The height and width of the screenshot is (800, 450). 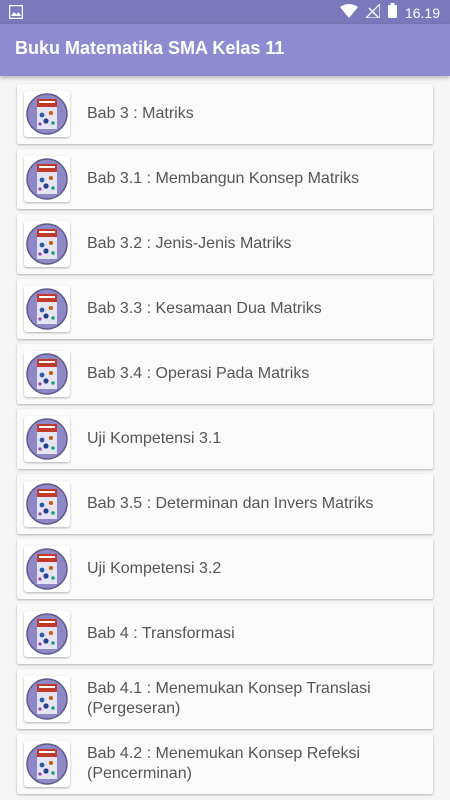 What do you see at coordinates (225, 439) in the screenshot?
I see `list-item: Uji Kompetensi 3.1` at bounding box center [225, 439].